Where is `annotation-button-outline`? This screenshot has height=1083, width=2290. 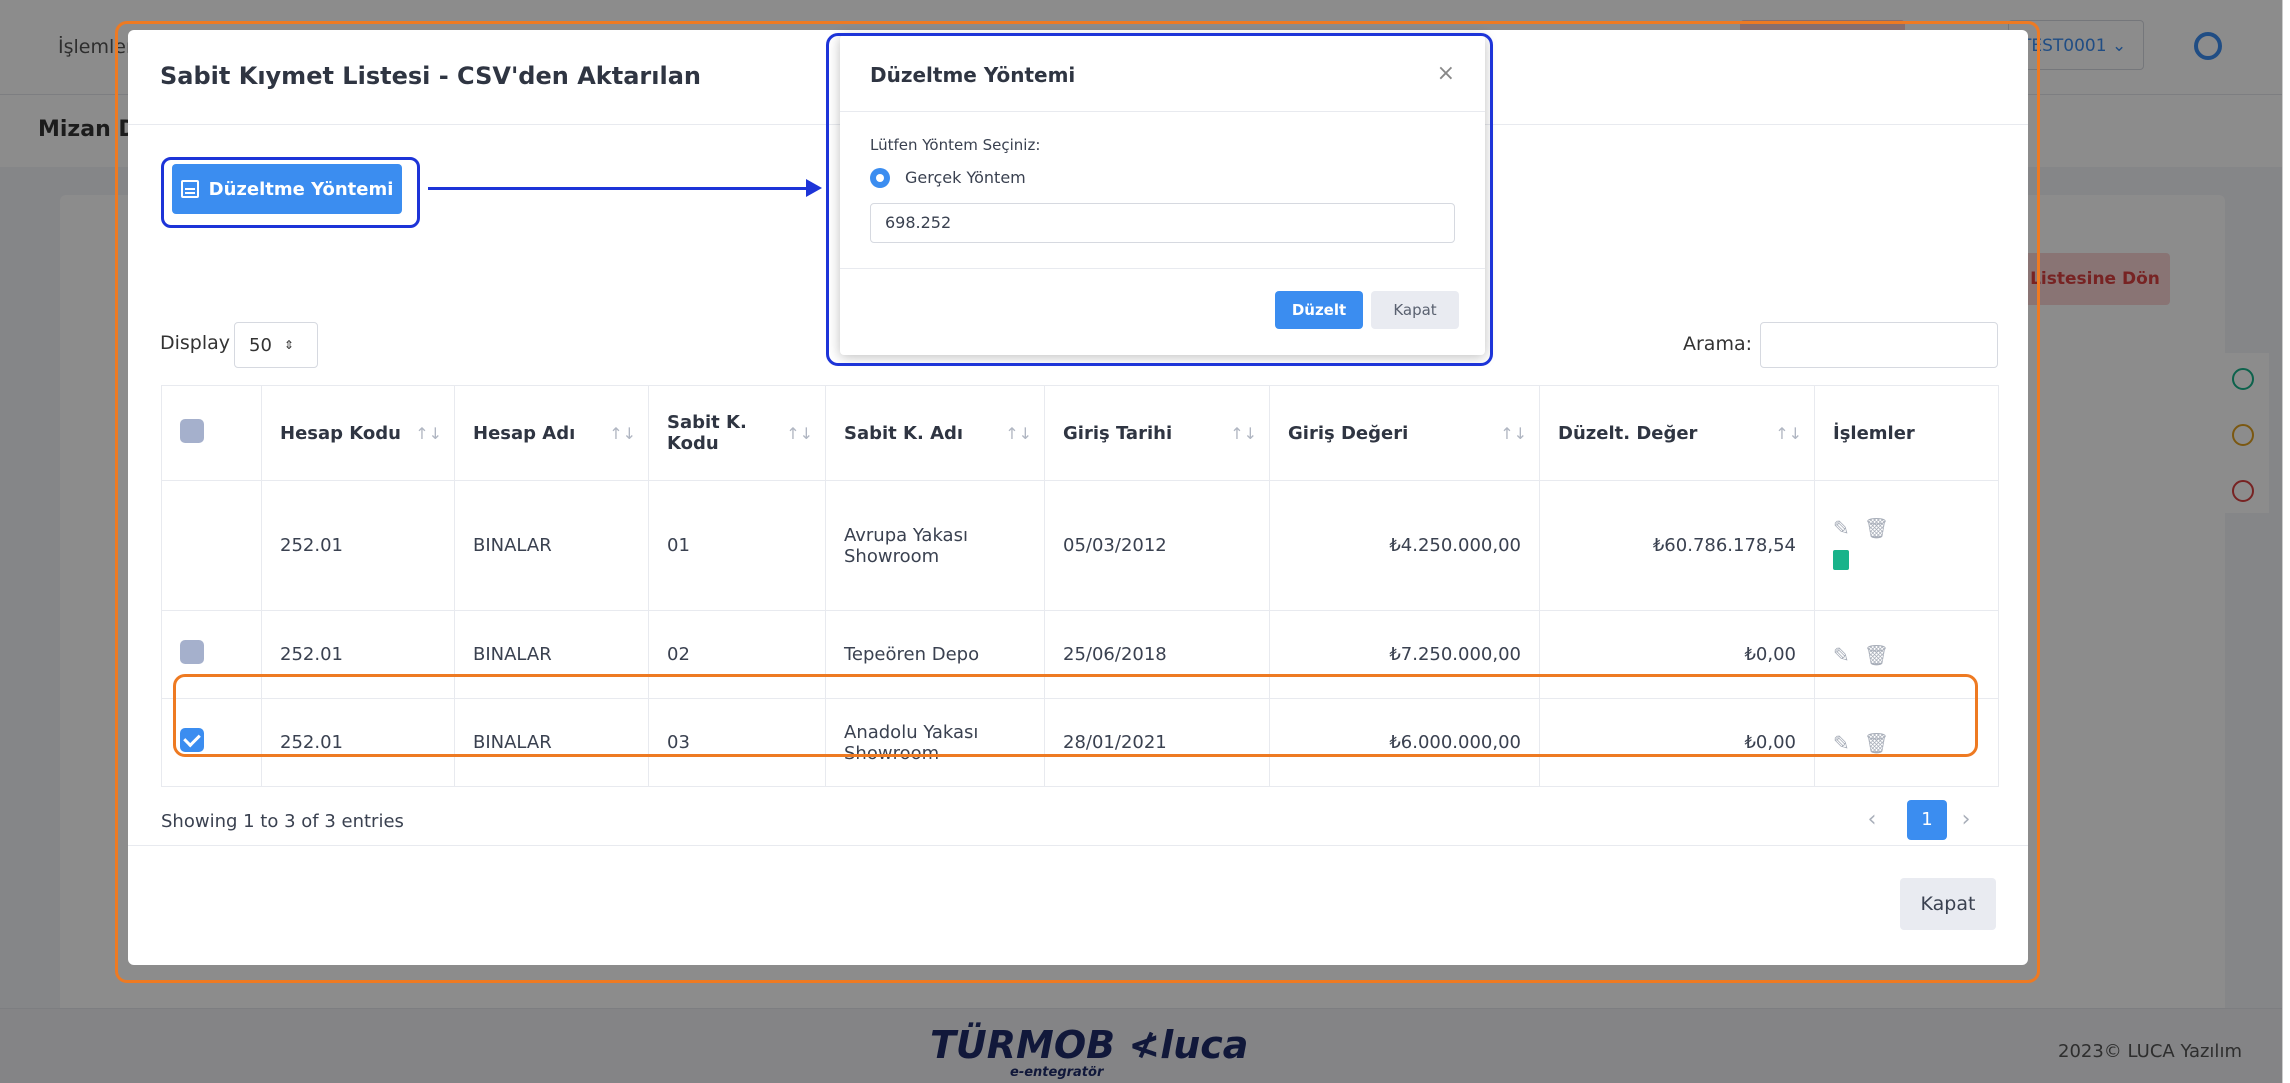
annotation-button-outline is located at coordinates (290, 192).